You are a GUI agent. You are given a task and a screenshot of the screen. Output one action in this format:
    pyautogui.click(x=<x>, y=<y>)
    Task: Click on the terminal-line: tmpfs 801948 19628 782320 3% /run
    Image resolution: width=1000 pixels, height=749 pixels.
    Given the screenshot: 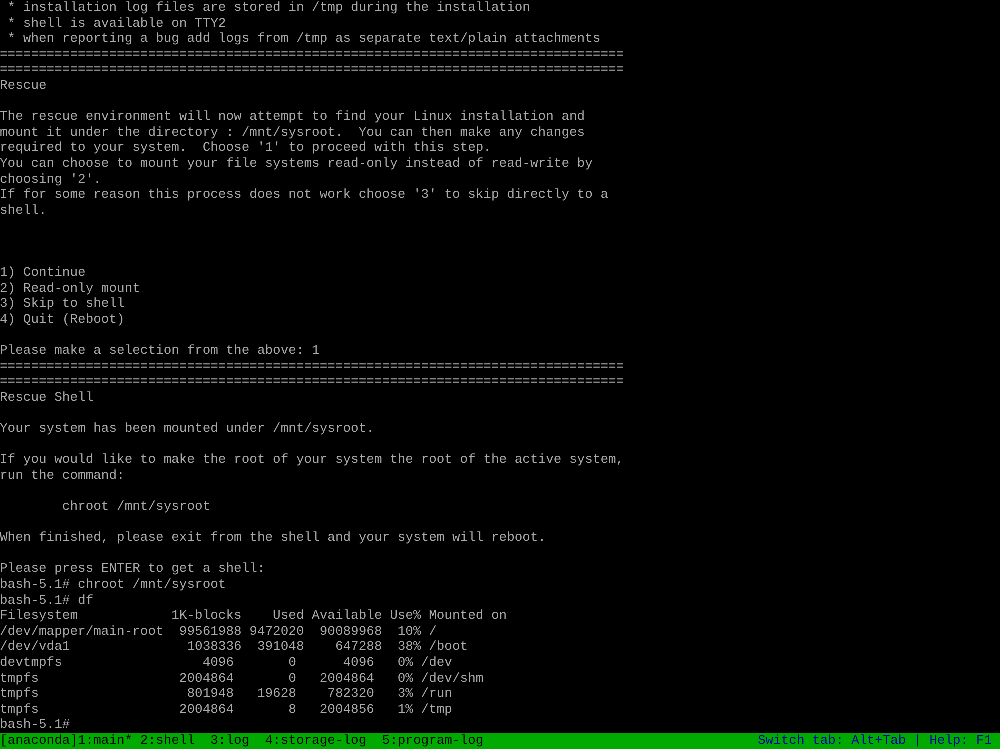 What is the action you would take?
    pyautogui.click(x=226, y=694)
    